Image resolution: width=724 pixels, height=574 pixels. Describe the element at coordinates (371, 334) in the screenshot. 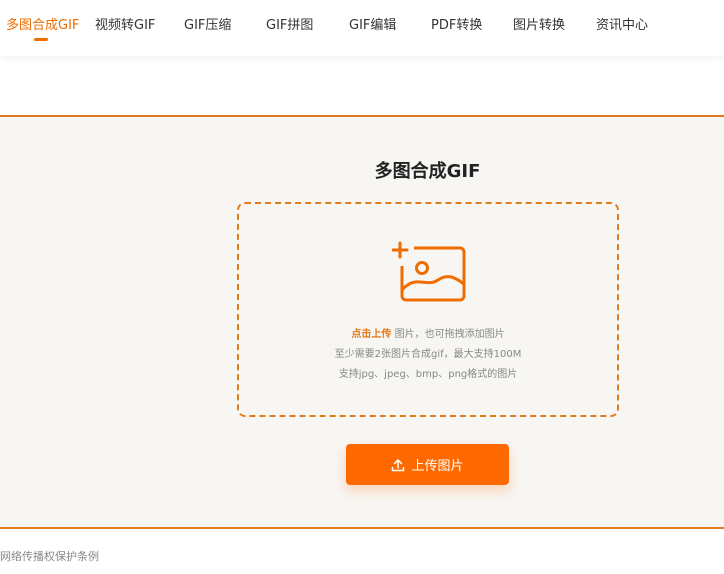

I see `click-upload-link: 点击上传` at that location.